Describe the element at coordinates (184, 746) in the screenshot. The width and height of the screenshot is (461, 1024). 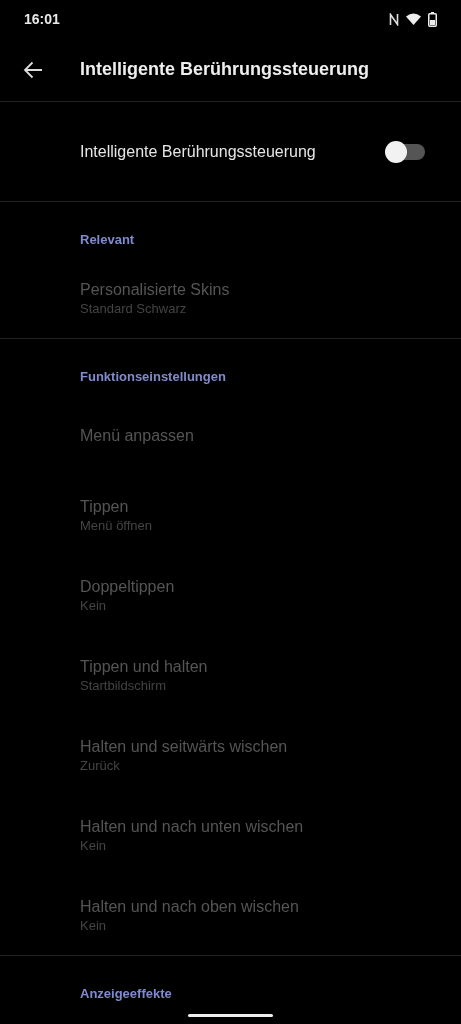
I see `item-title: Halten und seitwärts wischen` at that location.